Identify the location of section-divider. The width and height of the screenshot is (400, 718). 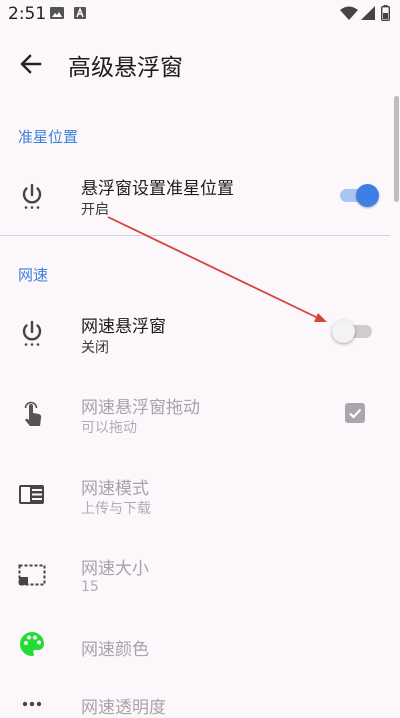
(195, 235).